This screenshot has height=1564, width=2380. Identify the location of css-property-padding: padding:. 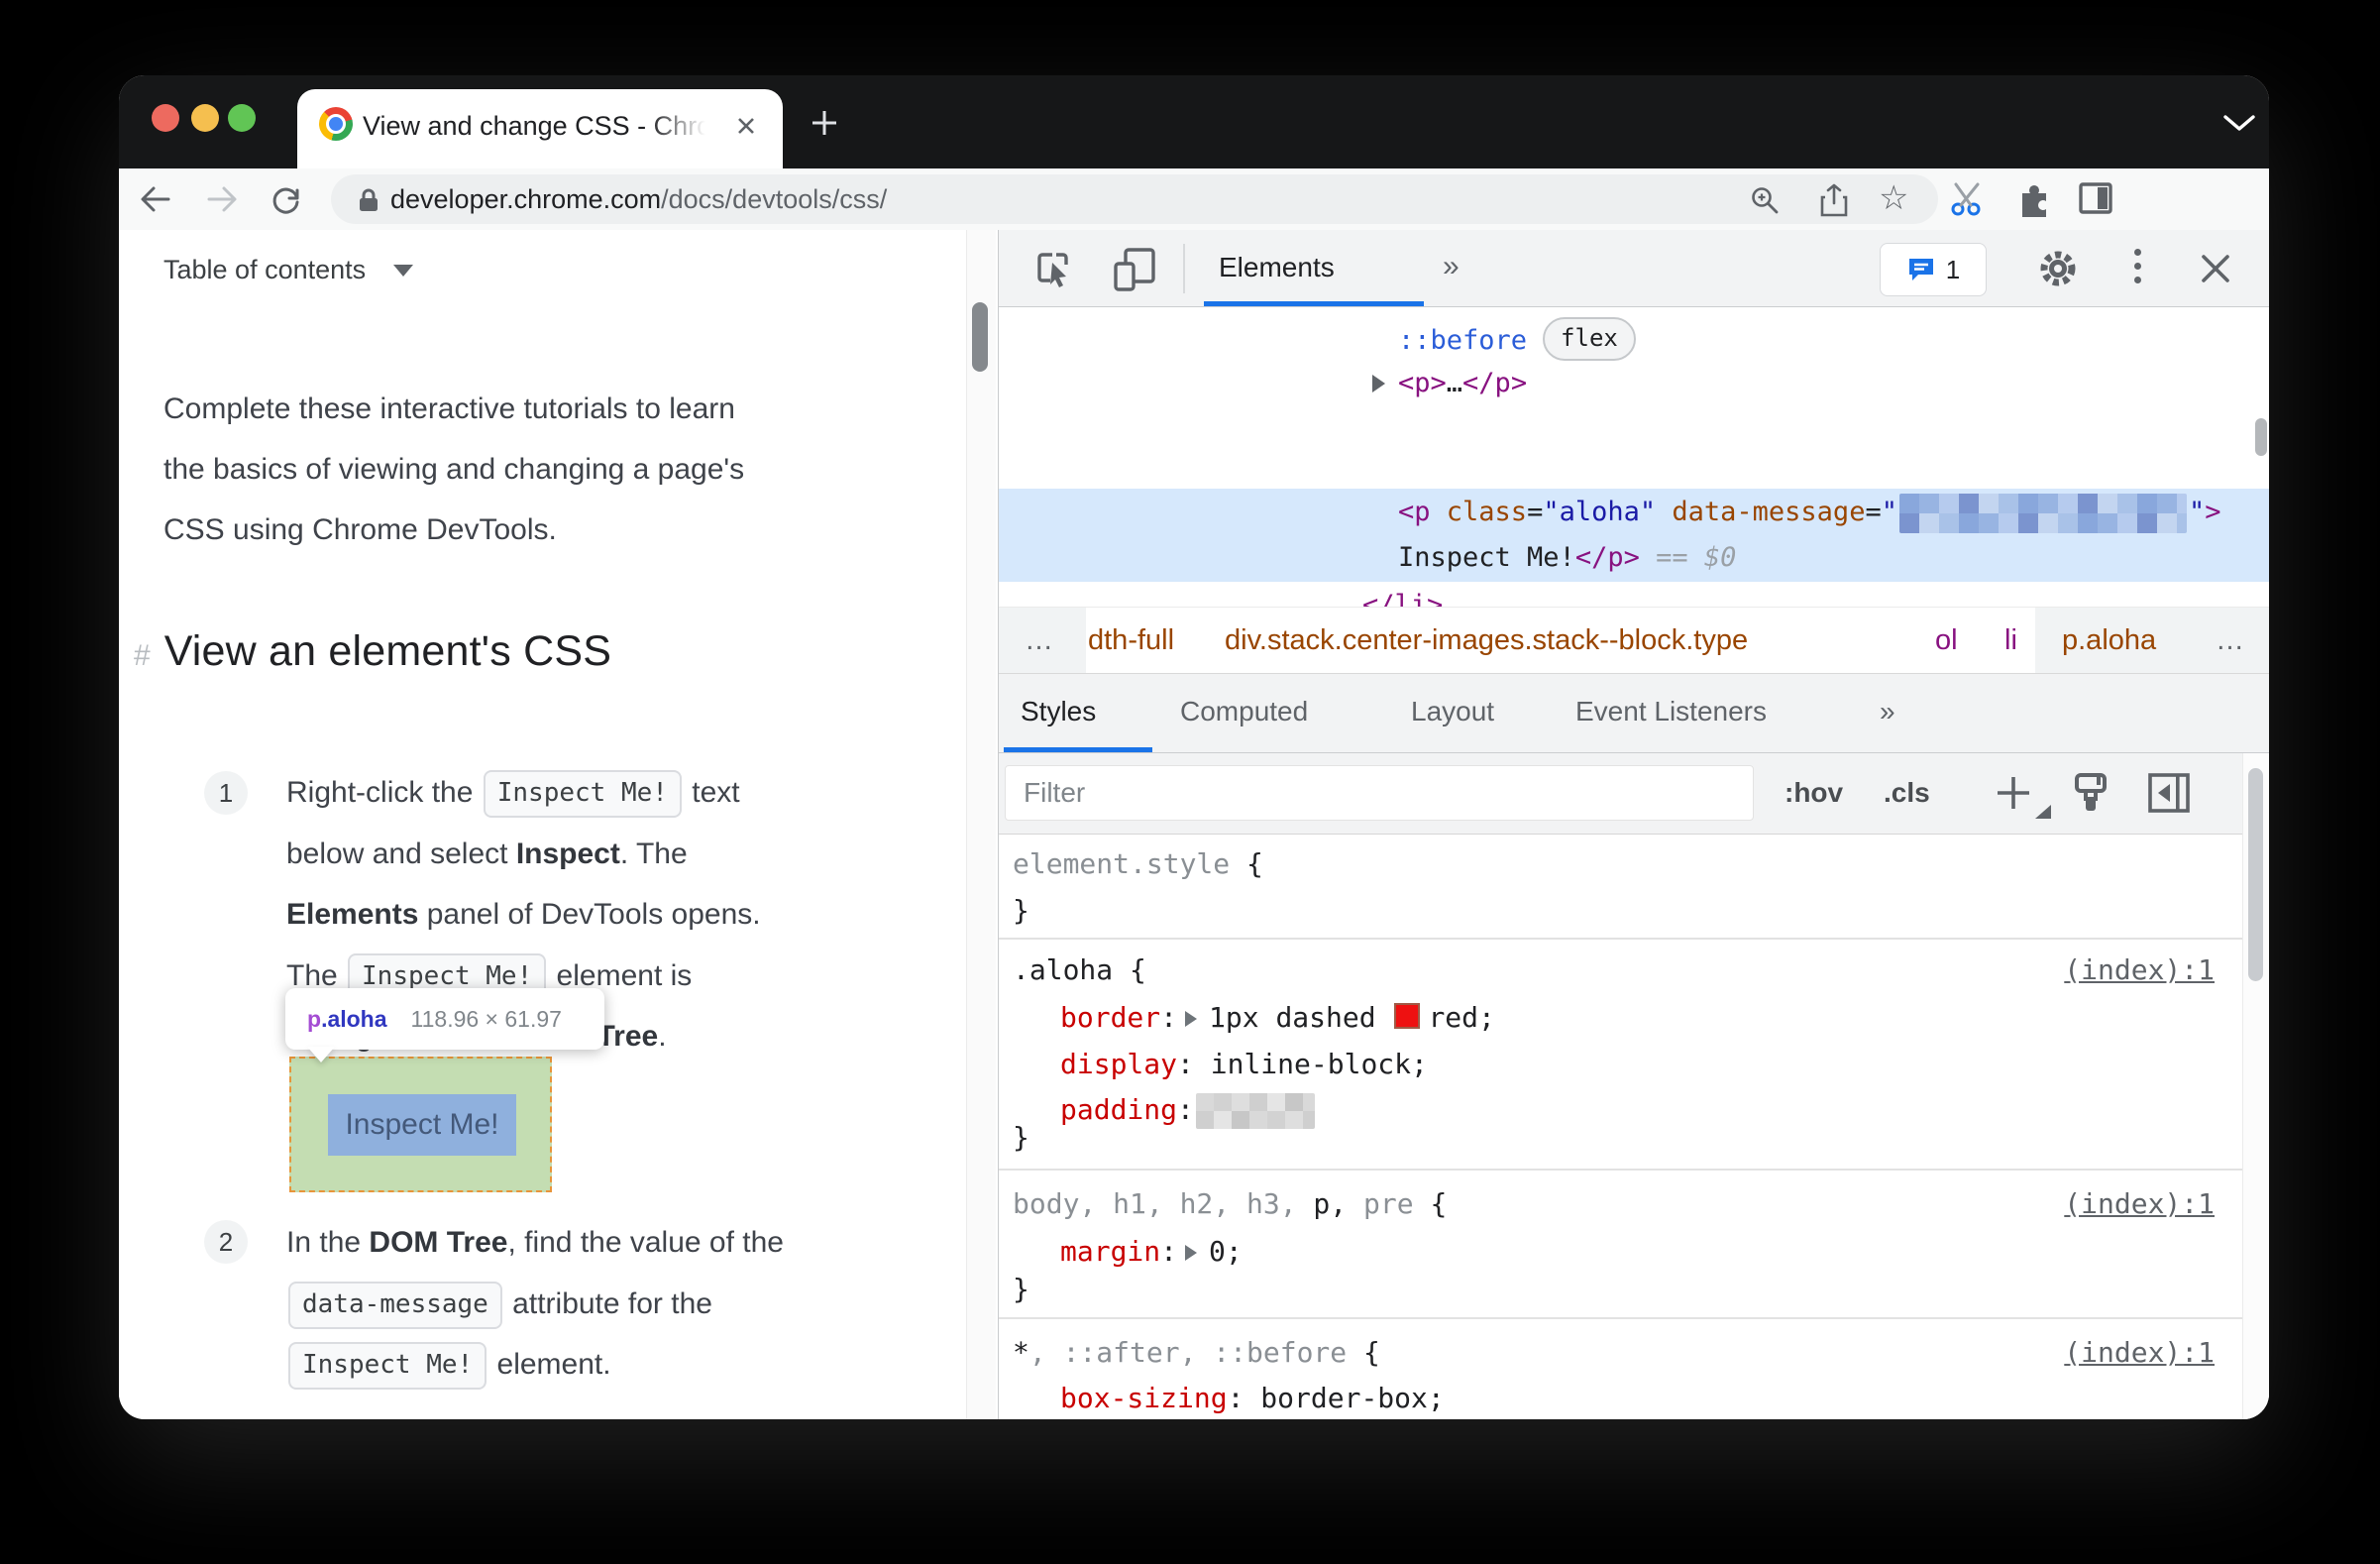
(1188, 1110).